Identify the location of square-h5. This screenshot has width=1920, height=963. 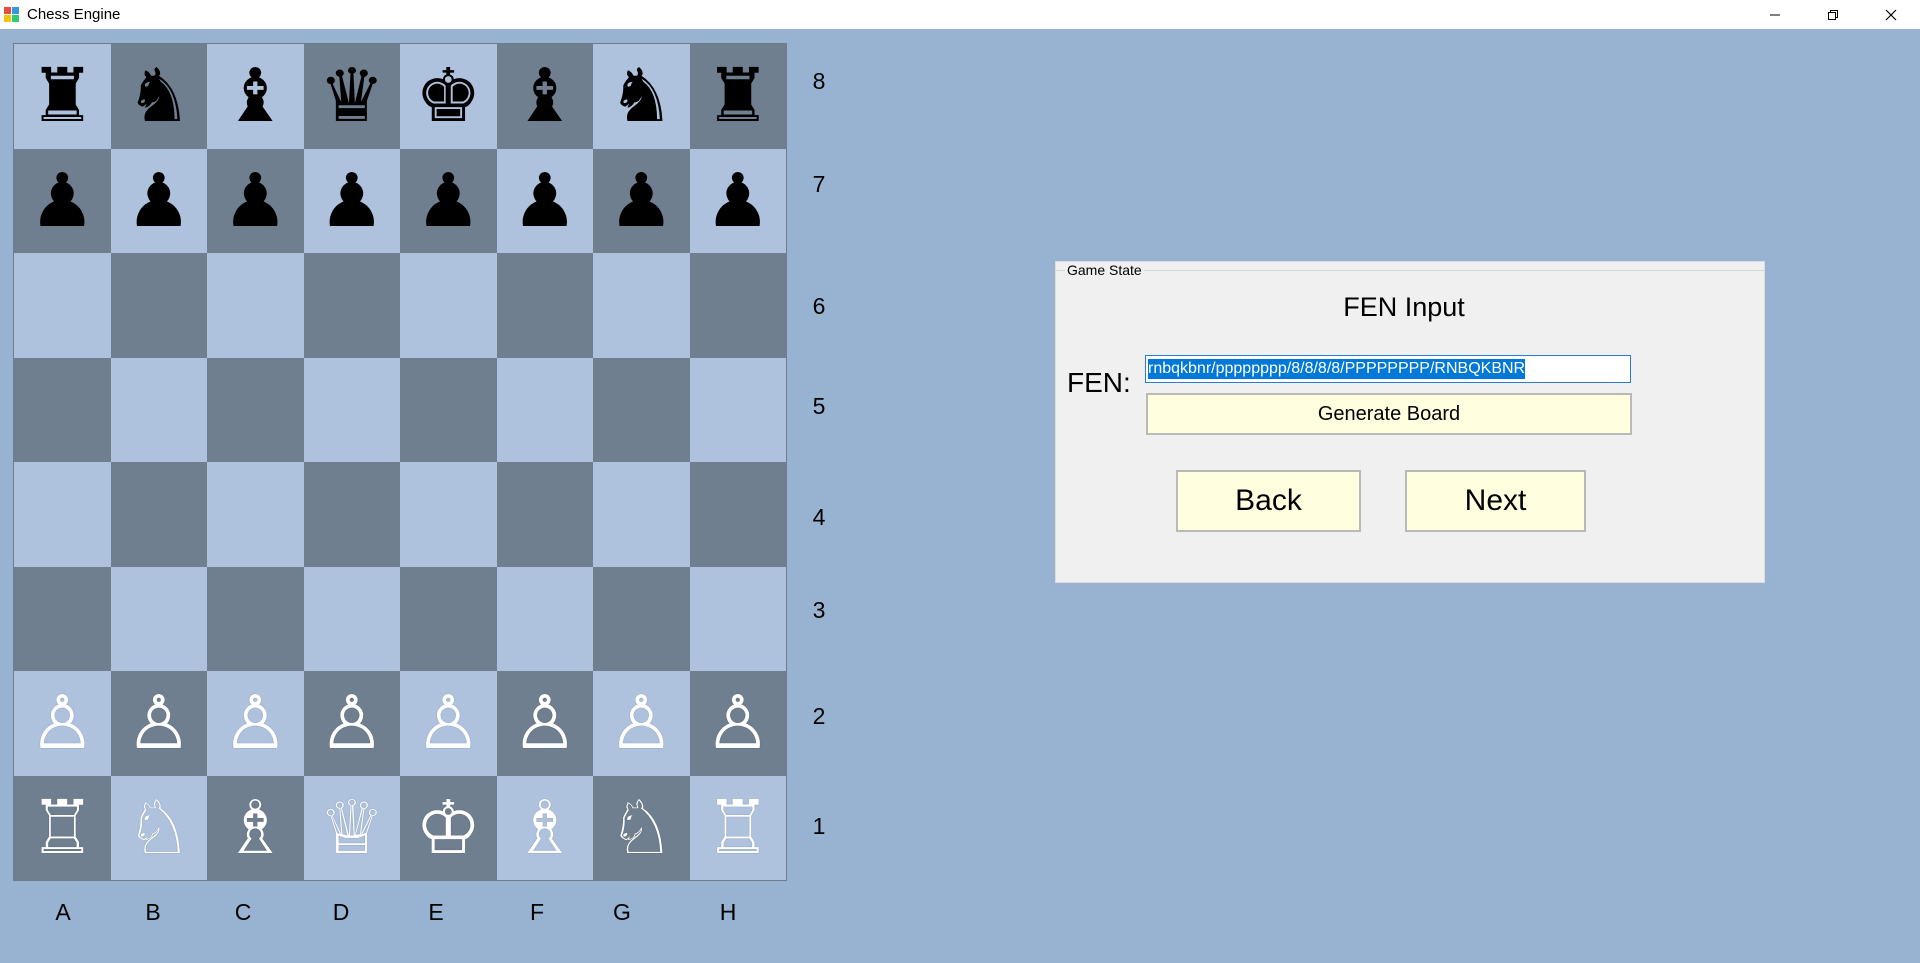
(737, 409).